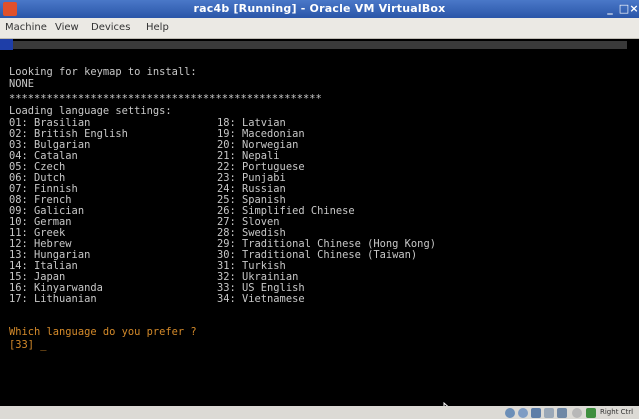  Describe the element at coordinates (577, 413) in the screenshot. I see `mouse-integration-icon` at that location.